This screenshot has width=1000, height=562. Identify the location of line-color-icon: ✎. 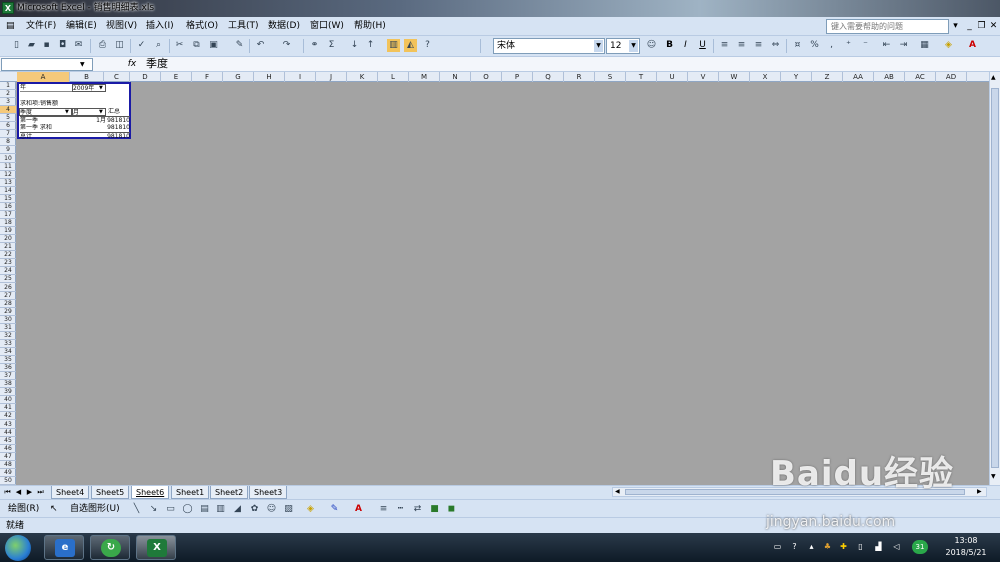
(334, 509).